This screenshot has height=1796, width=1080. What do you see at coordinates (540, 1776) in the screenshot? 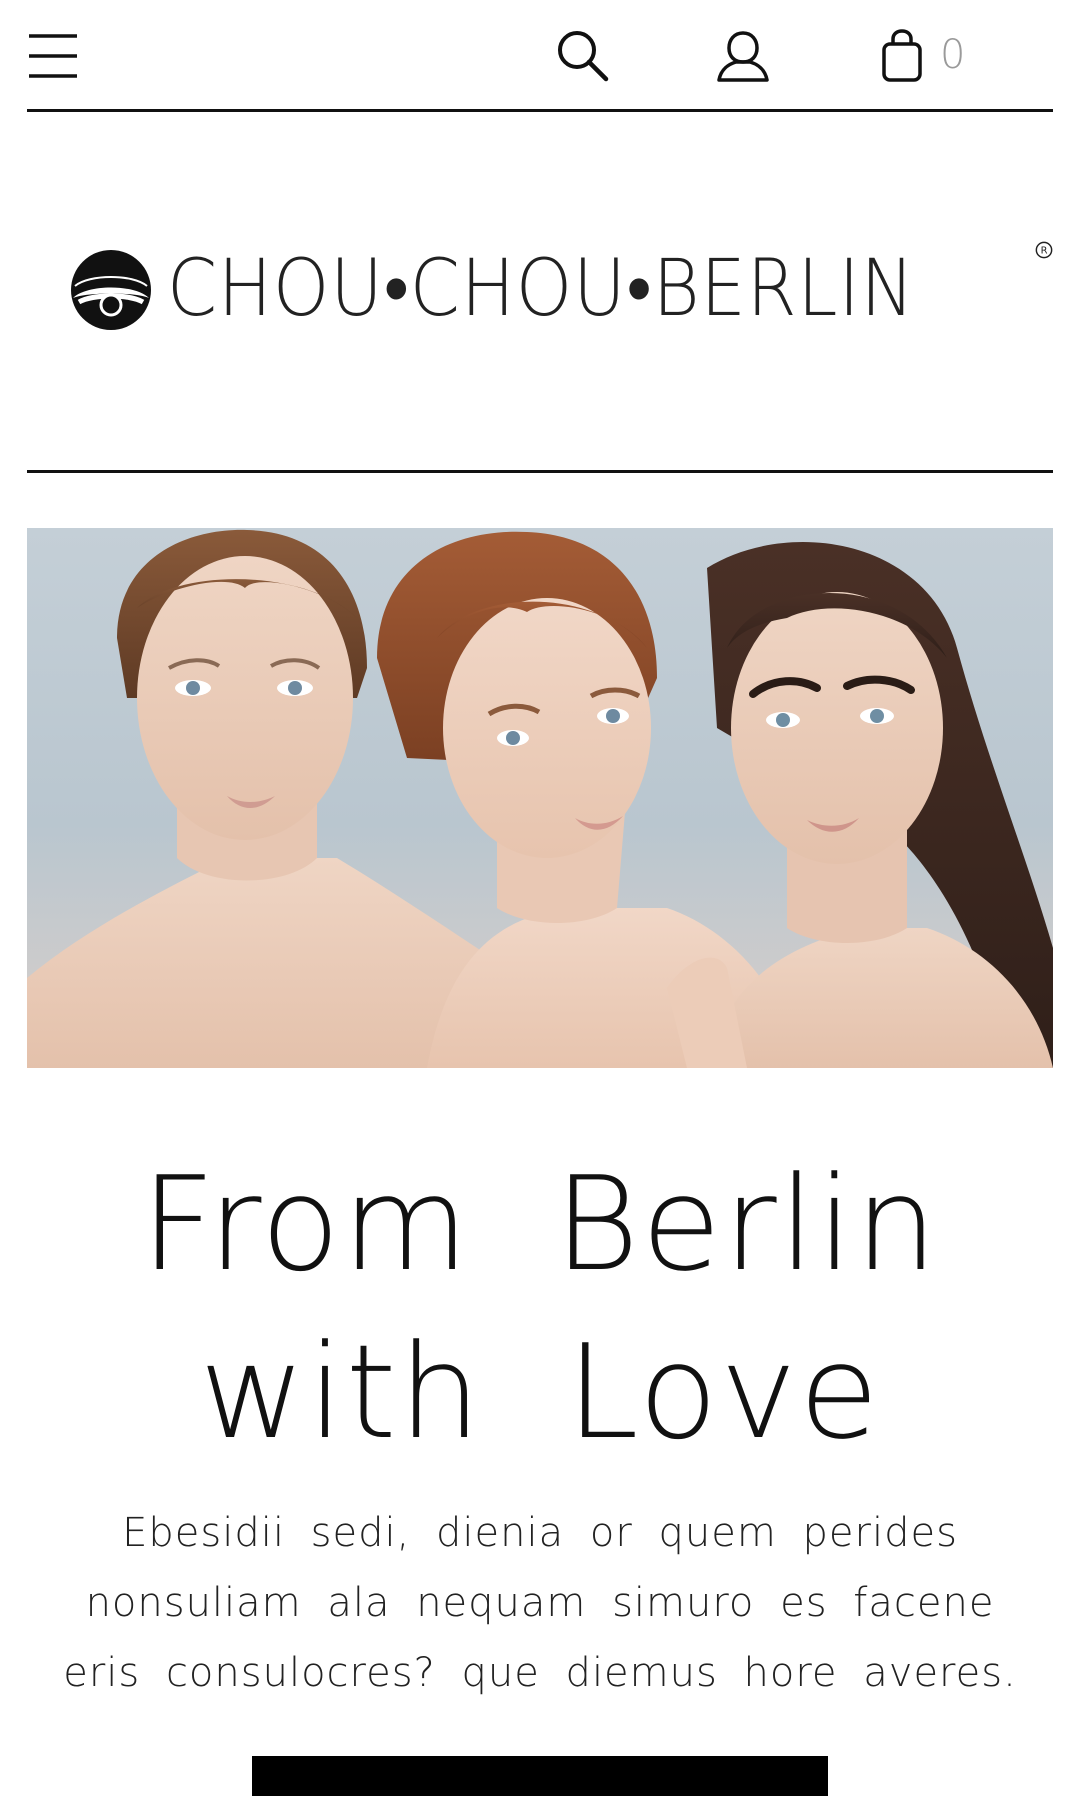
I see `cta-button` at bounding box center [540, 1776].